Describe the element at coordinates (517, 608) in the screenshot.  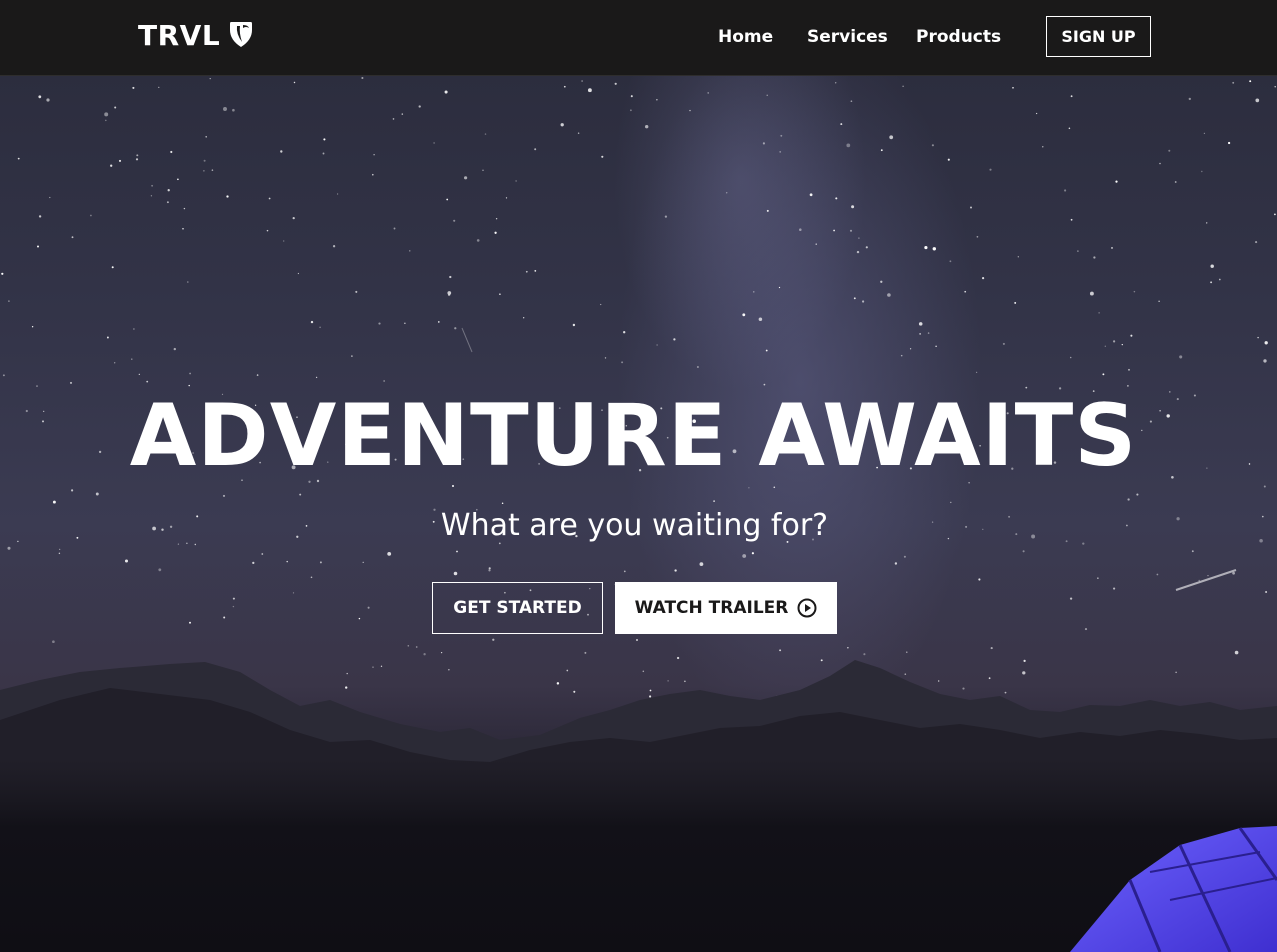
I see `get-started-button: GET STARTED` at that location.